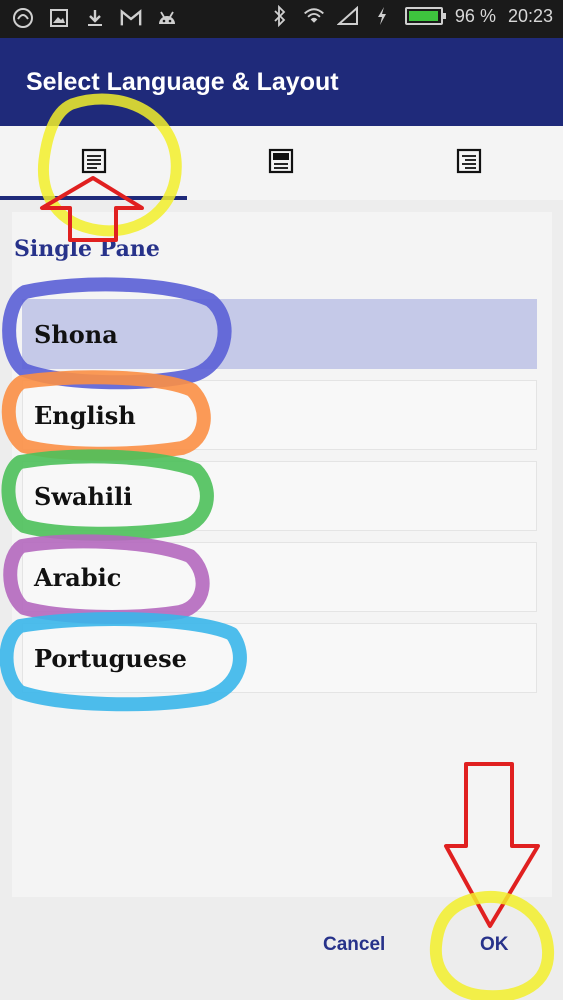 The height and width of the screenshot is (1000, 563). I want to click on interlinear-icon, so click(469, 163).